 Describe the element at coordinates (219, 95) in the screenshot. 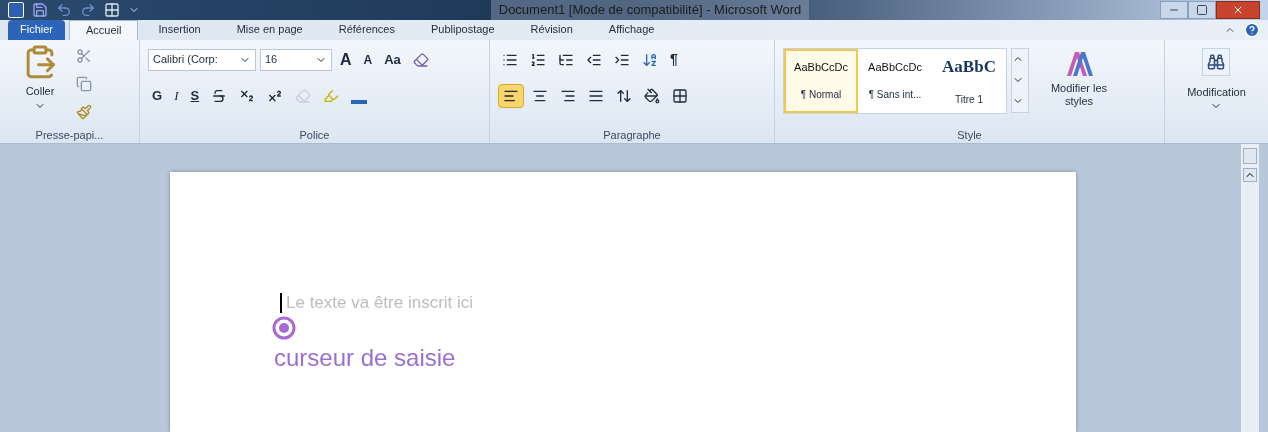

I see `strikethrough-icon` at that location.